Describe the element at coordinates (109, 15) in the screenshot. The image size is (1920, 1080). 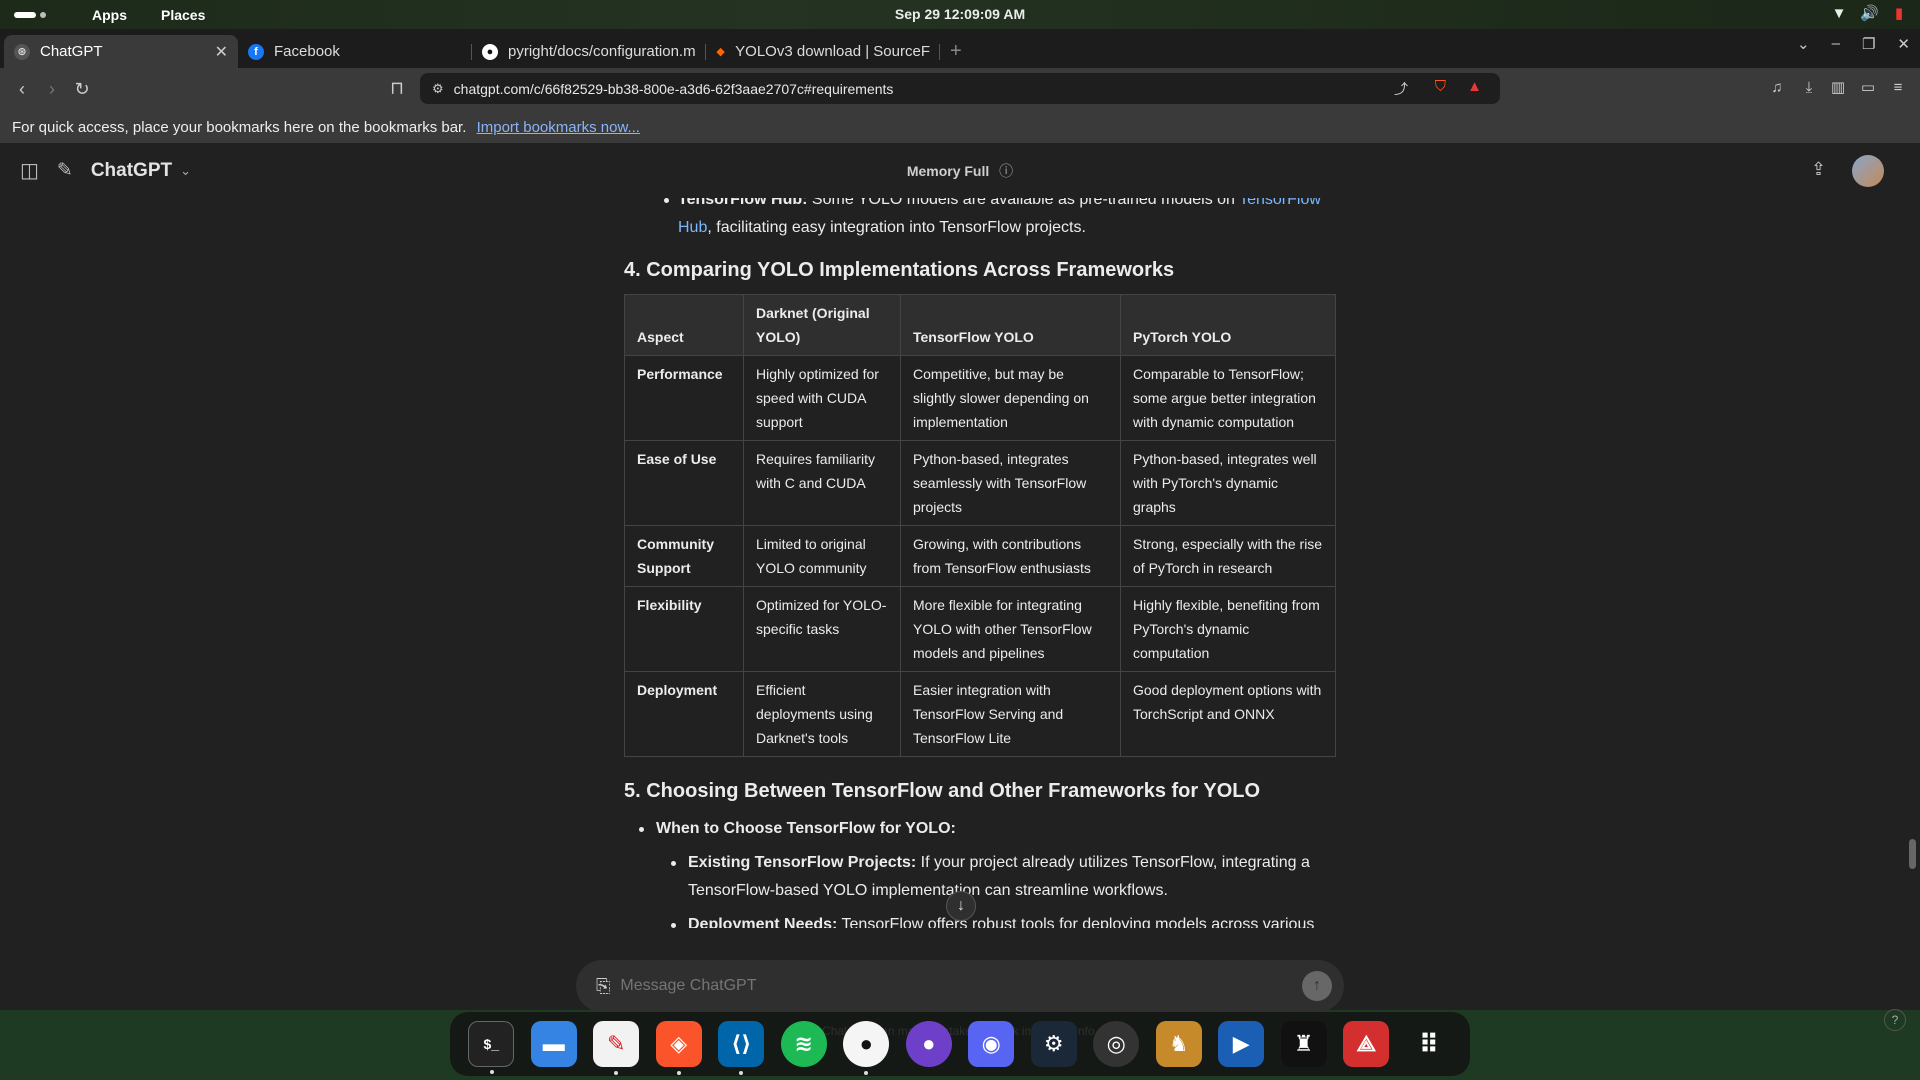
I see `apps-menu: Apps` at that location.